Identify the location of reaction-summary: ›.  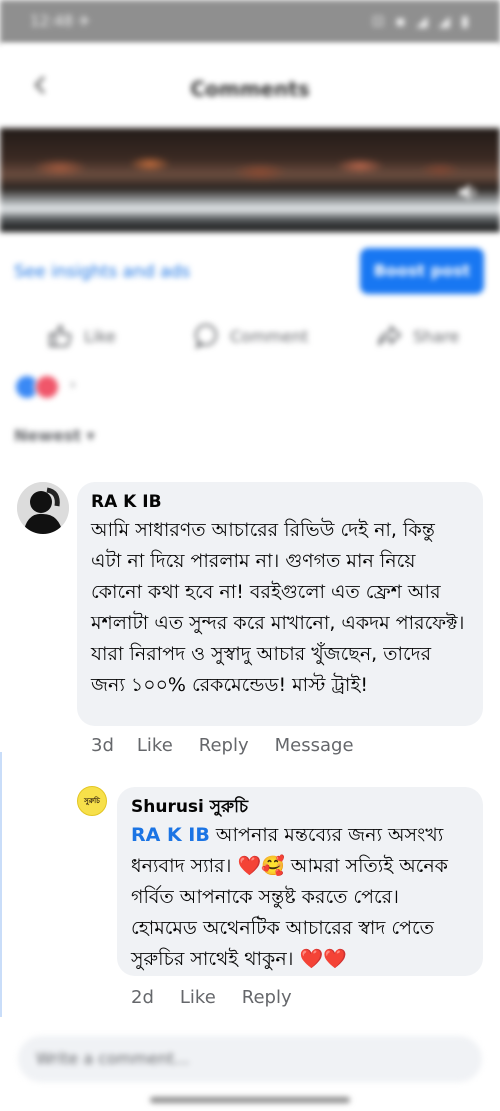
(49, 387).